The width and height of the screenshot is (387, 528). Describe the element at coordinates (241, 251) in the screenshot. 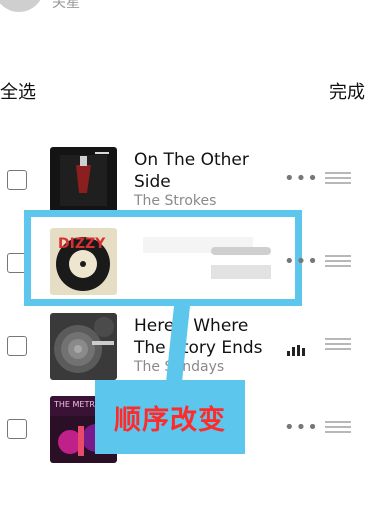

I see `blurred-title` at that location.